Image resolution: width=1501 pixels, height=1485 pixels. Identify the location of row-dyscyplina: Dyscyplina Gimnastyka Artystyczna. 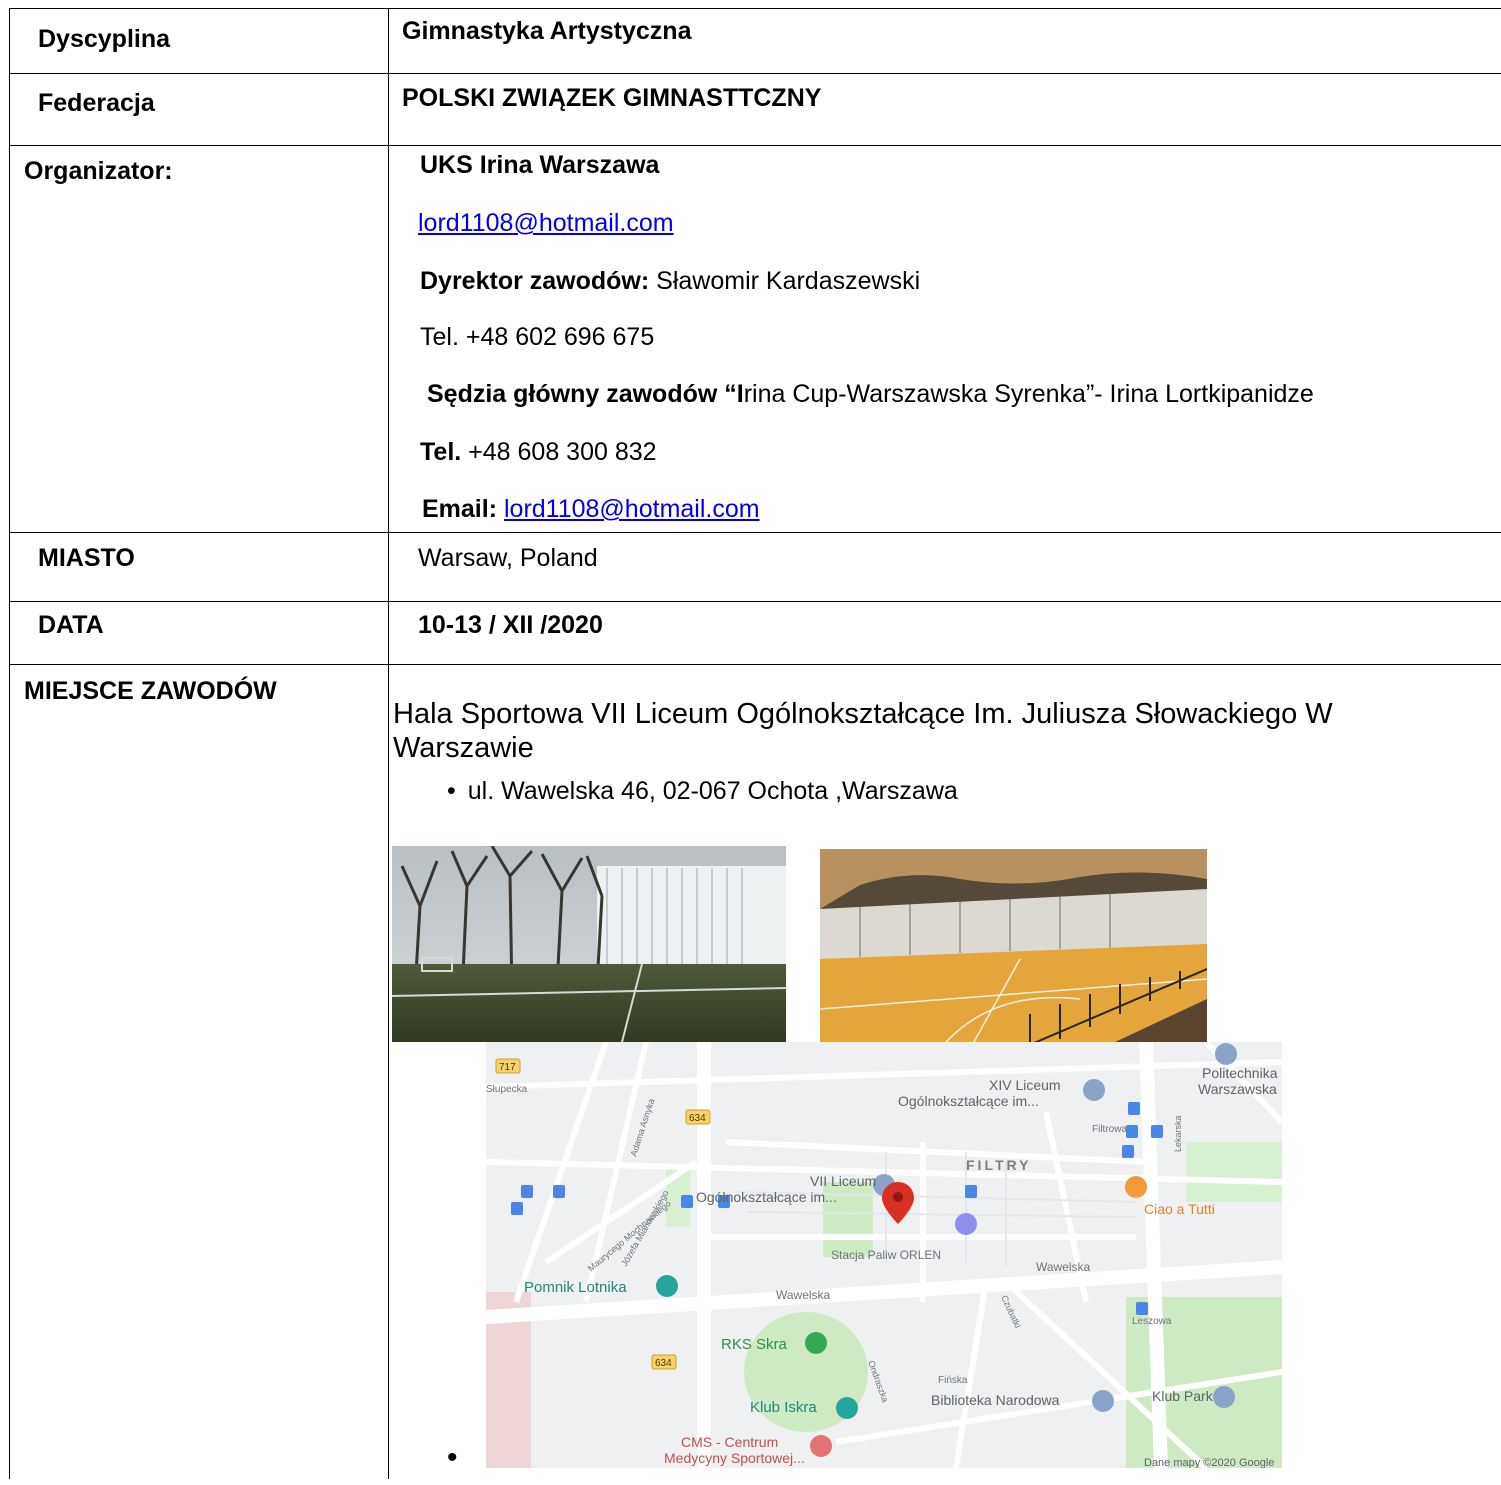
(755, 41).